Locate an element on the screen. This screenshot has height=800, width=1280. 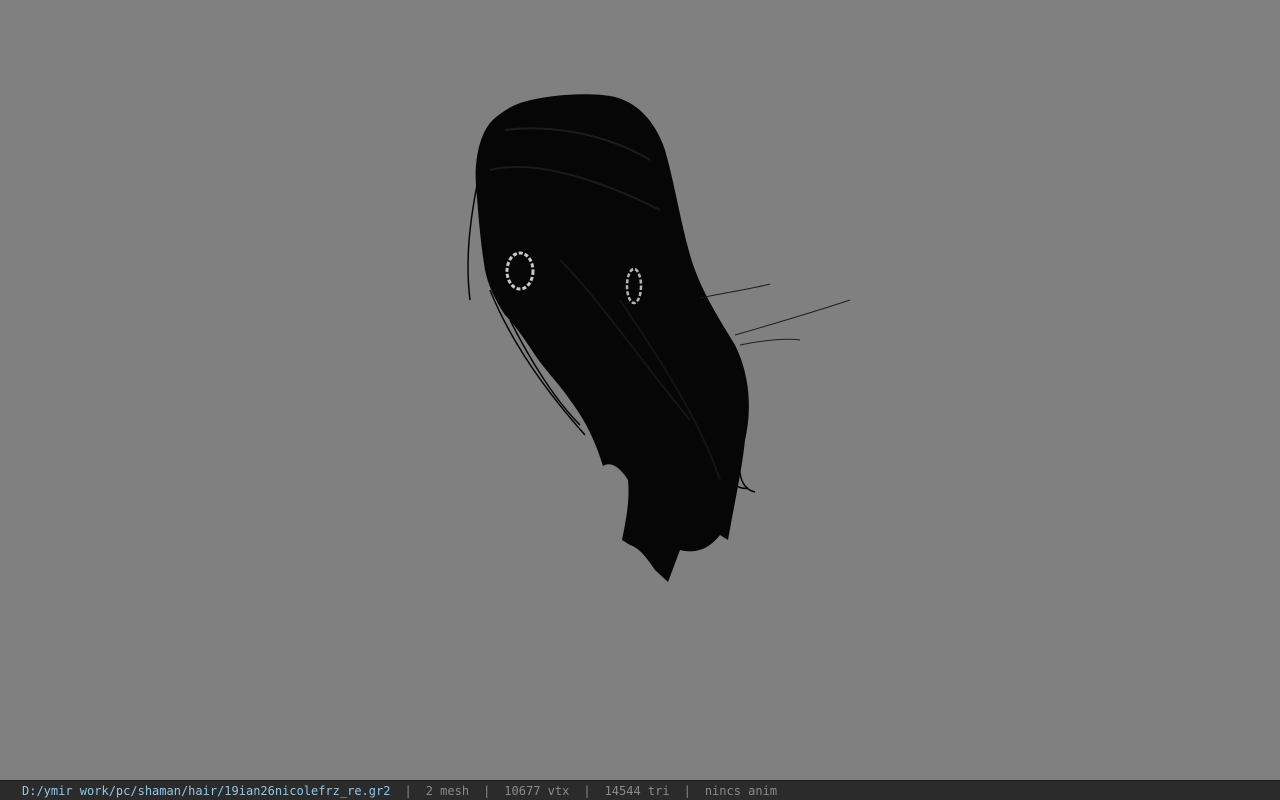
animation-info: nincs anim is located at coordinates (741, 790).